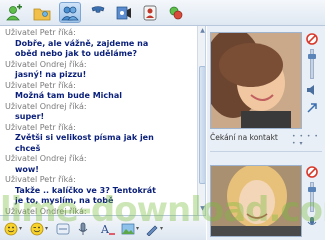  I want to click on font-button: A, so click(108, 228).